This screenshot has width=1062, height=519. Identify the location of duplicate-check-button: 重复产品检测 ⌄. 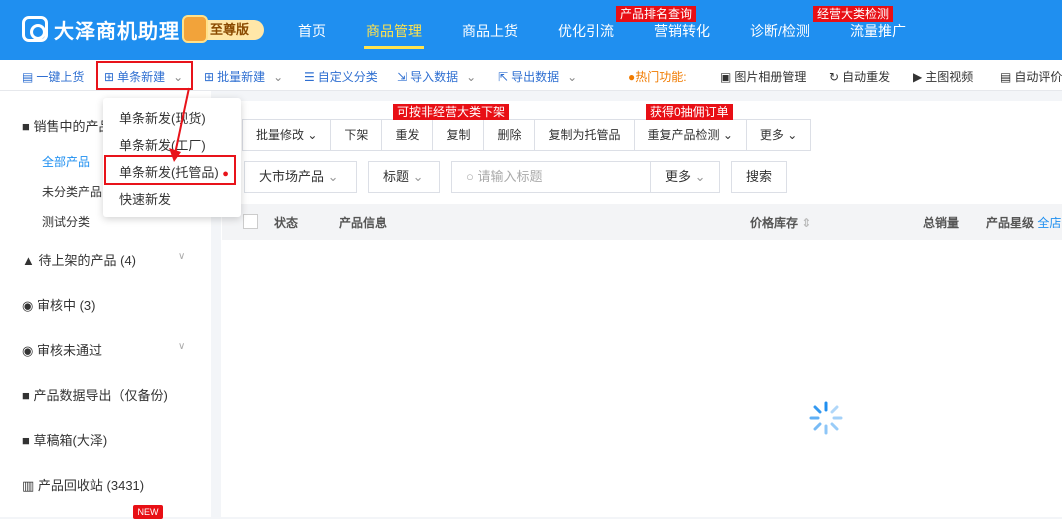
(691, 135).